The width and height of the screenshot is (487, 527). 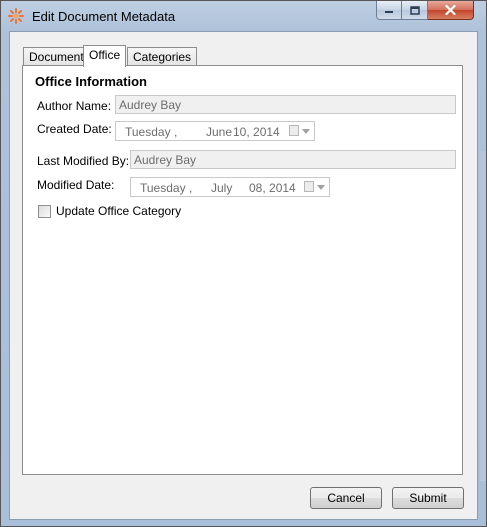 I want to click on minimize-button, so click(x=389, y=10).